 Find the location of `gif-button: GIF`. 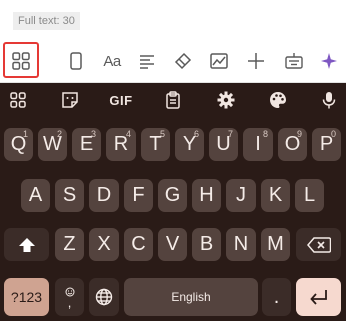

gif-button: GIF is located at coordinates (121, 100).